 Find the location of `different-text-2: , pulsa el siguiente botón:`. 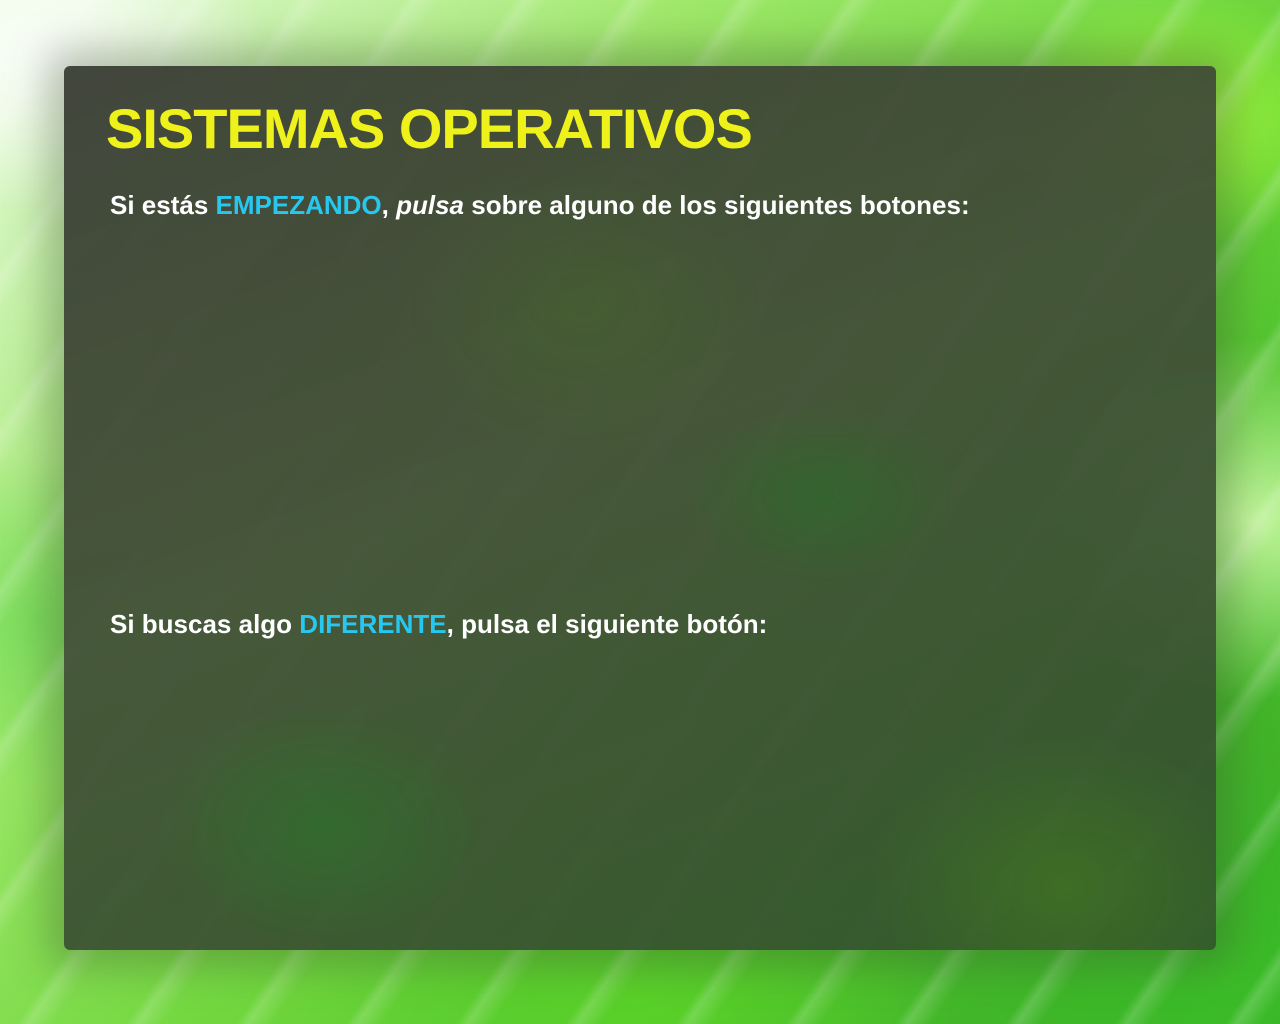

different-text-2: , pulsa el siguiente botón: is located at coordinates (607, 624).